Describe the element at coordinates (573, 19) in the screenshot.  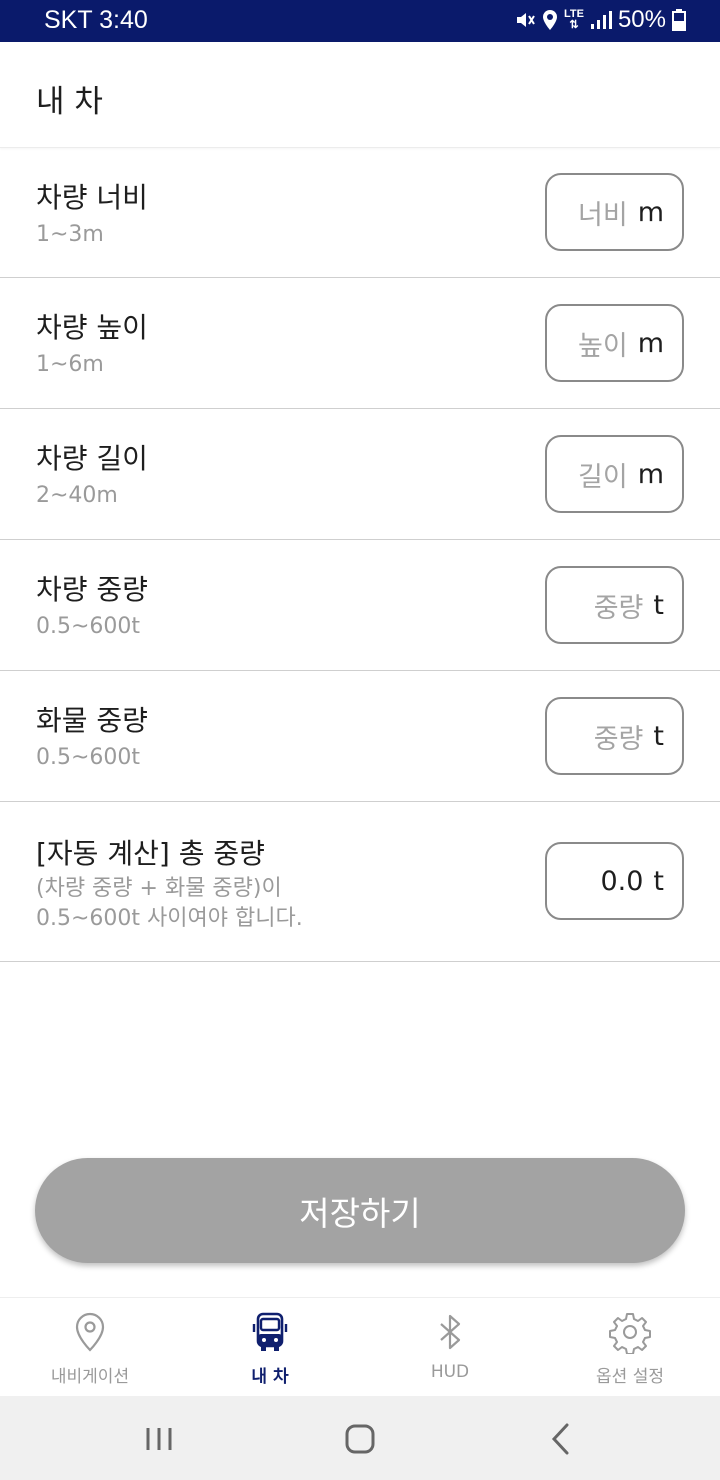
I see `lte-icon: LTE ⇅` at that location.